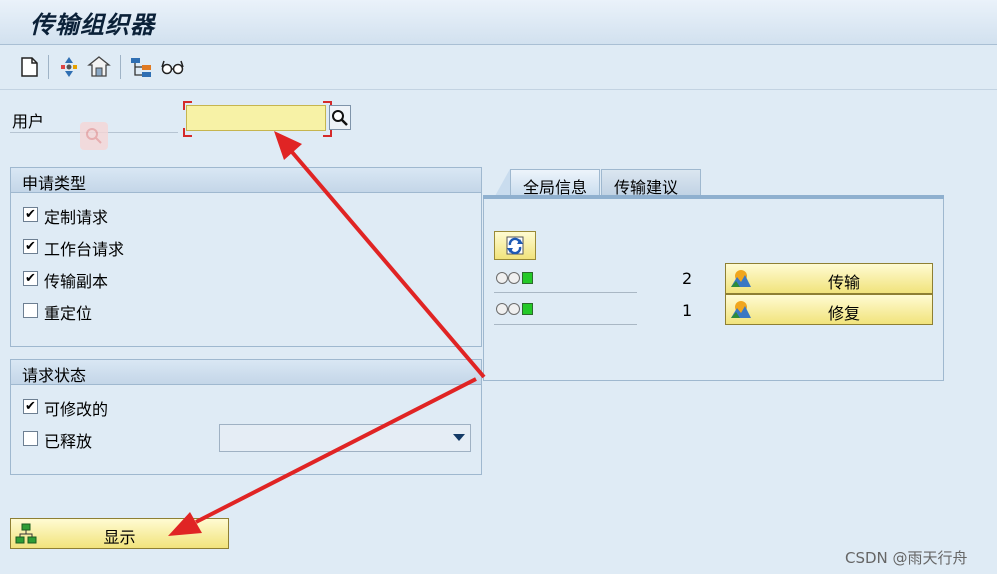 Image resolution: width=997 pixels, height=574 pixels. I want to click on annotation-arrowhead, so click(288, 145).